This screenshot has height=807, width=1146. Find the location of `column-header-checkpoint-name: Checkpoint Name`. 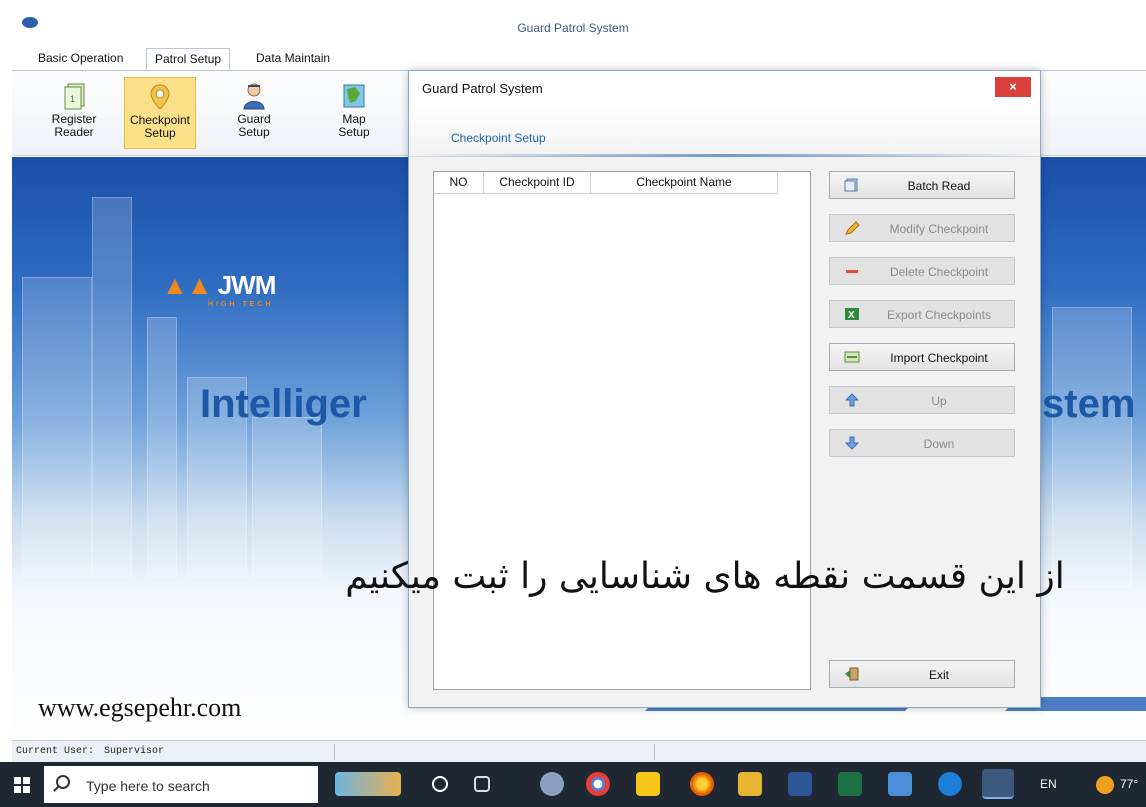

column-header-checkpoint-name: Checkpoint Name is located at coordinates (684, 183).